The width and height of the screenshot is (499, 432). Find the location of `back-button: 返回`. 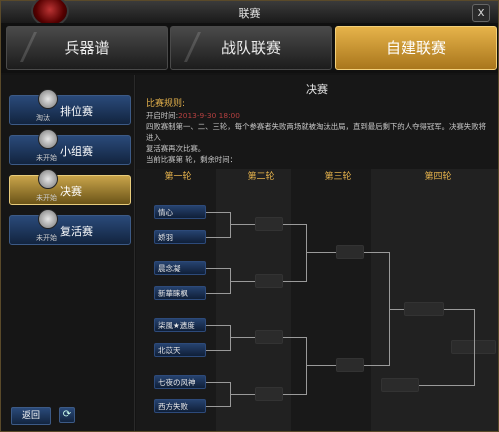

back-button: 返回 is located at coordinates (31, 416).